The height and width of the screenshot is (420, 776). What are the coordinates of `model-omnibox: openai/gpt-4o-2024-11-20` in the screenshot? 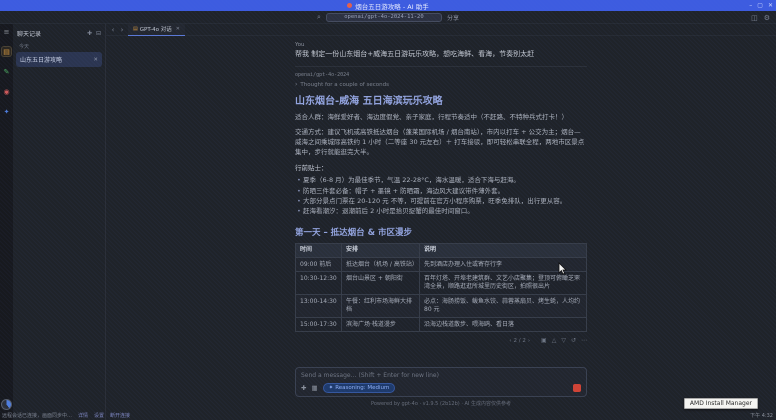 It's located at (383, 17).